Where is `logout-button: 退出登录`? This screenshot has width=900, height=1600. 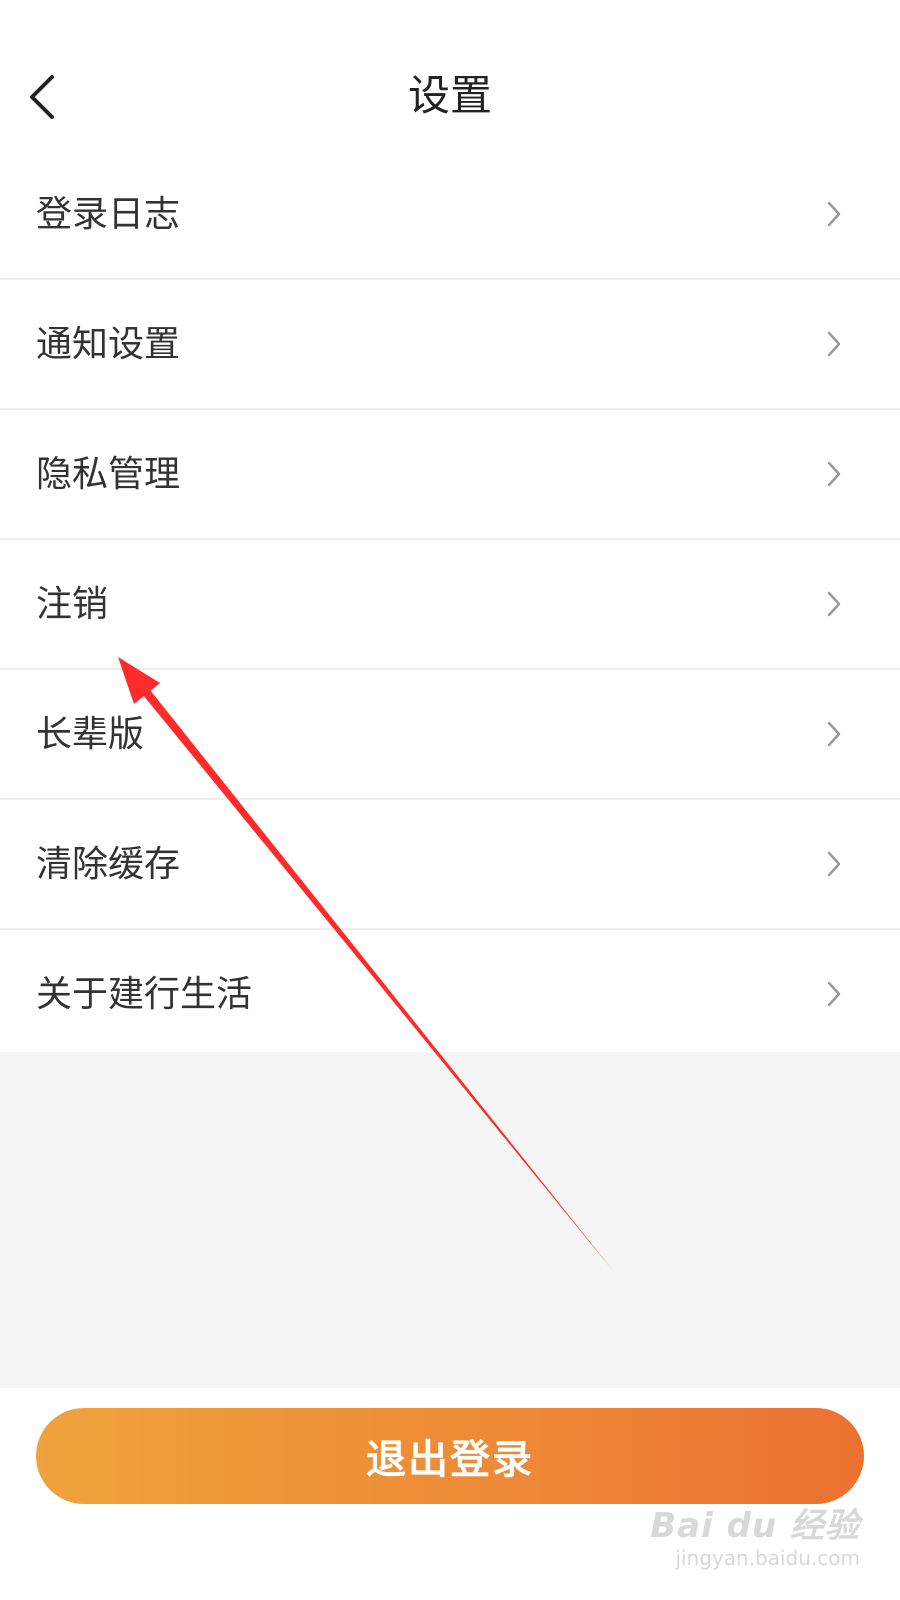 logout-button: 退出登录 is located at coordinates (450, 1456).